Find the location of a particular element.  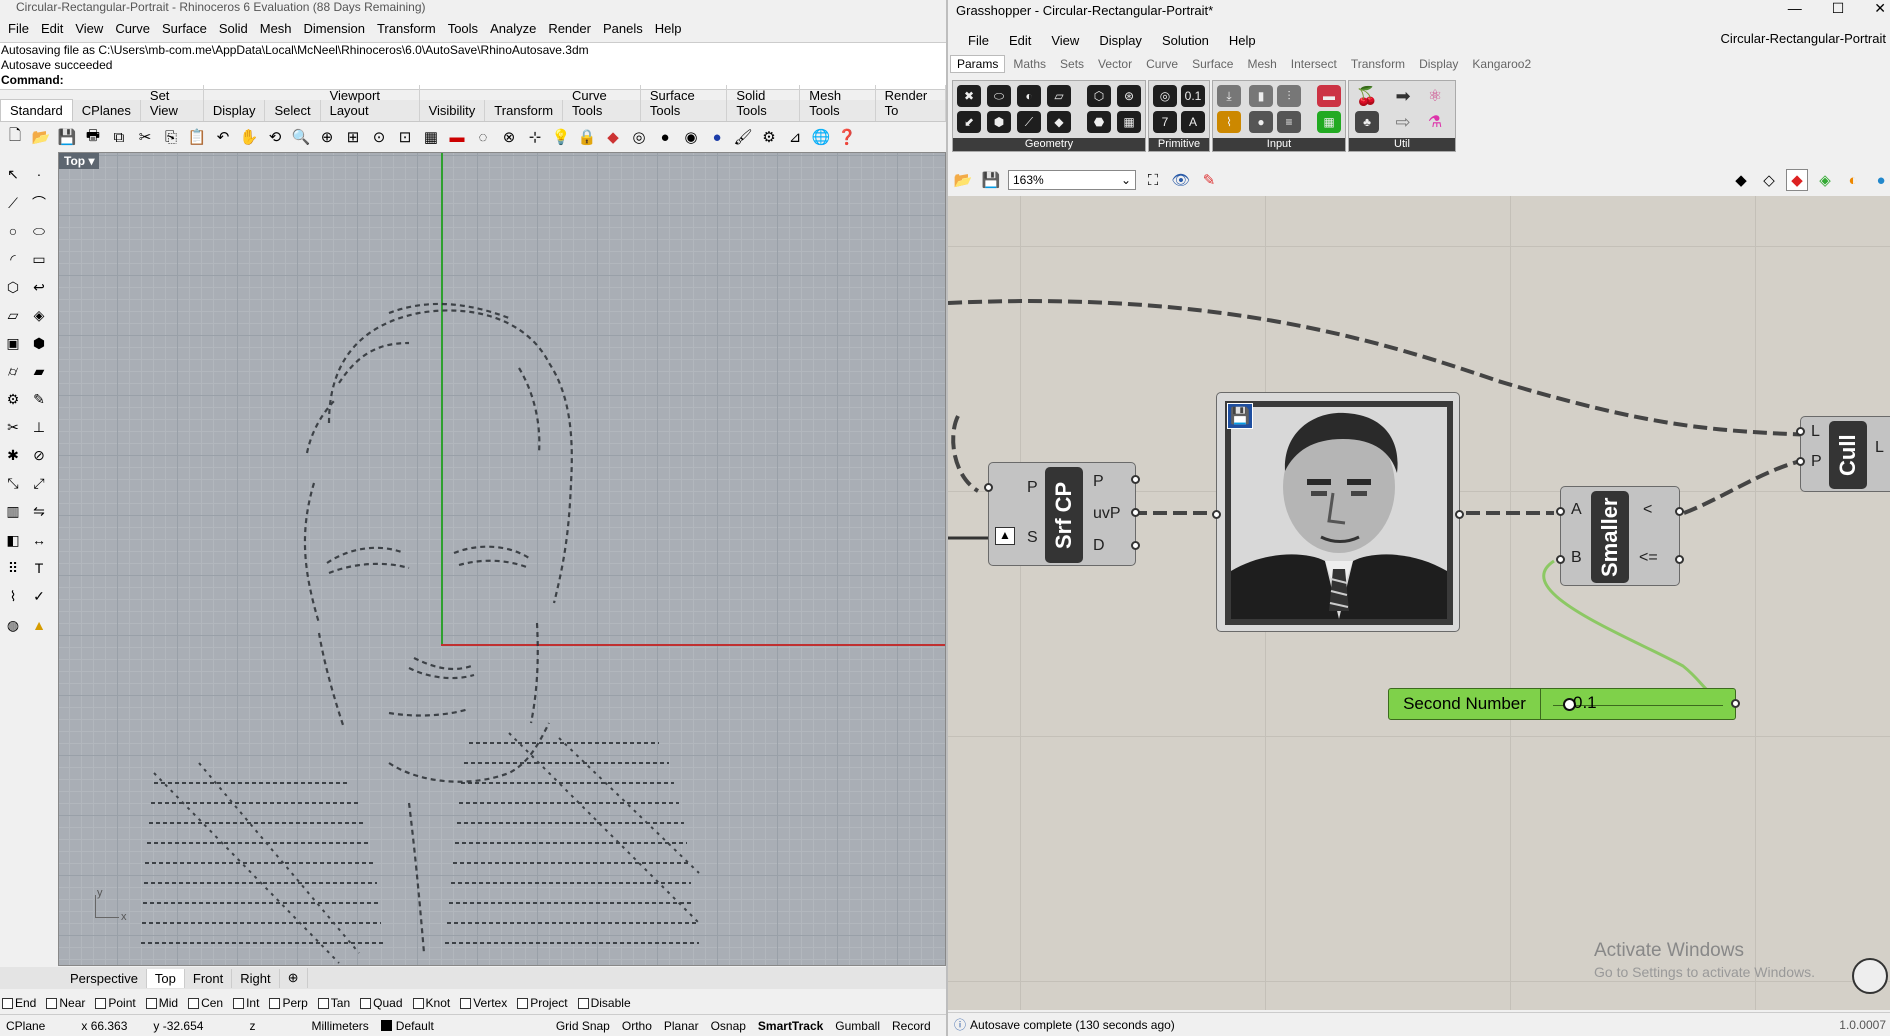

port-out-uvp is located at coordinates (1135, 512).